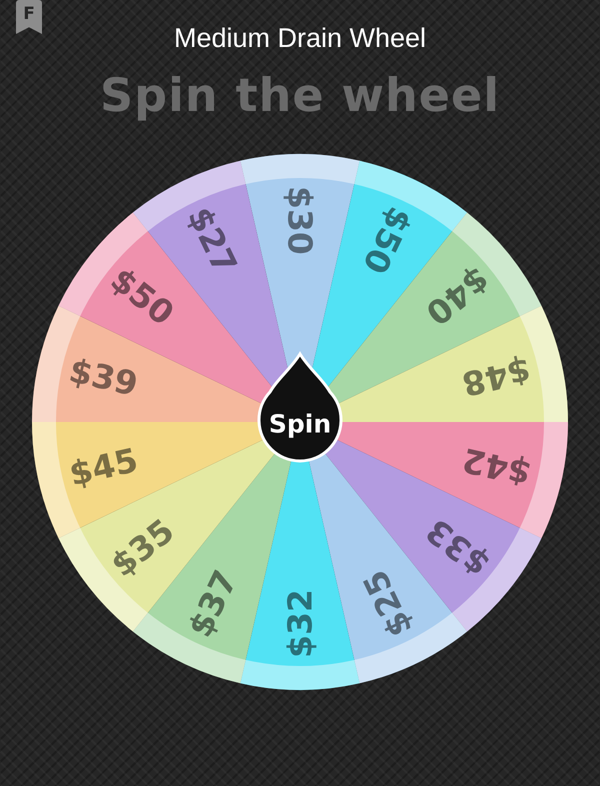  I want to click on segment-label: $45, so click(104, 467).